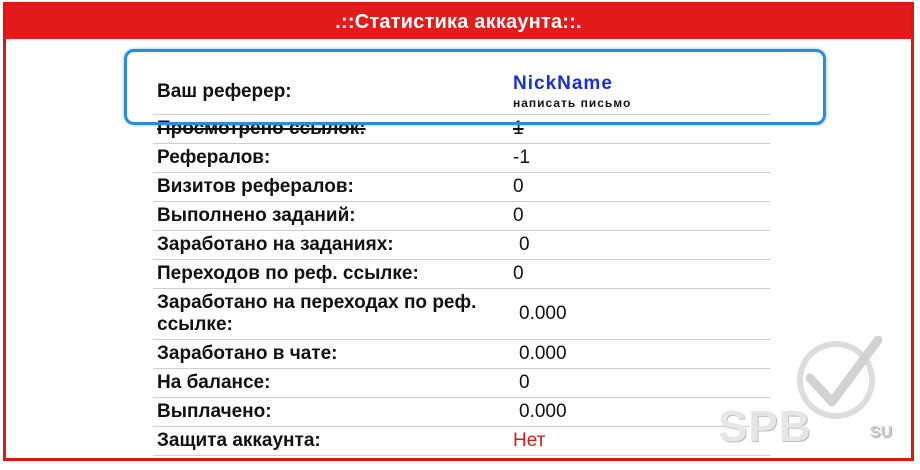 This screenshot has height=470, width=920. I want to click on stat-label: Переходов по реф. ссылке:, so click(288, 273).